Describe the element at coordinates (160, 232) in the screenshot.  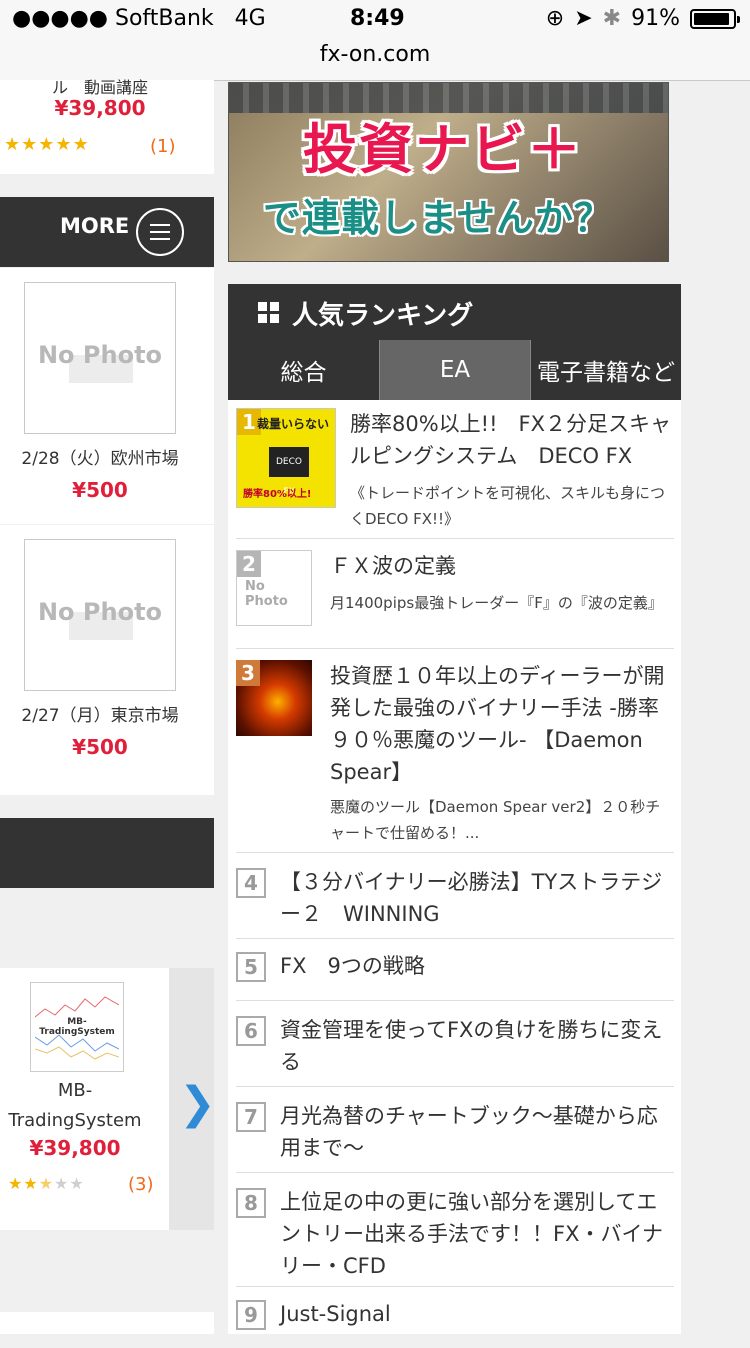
I see `menu-icon` at that location.